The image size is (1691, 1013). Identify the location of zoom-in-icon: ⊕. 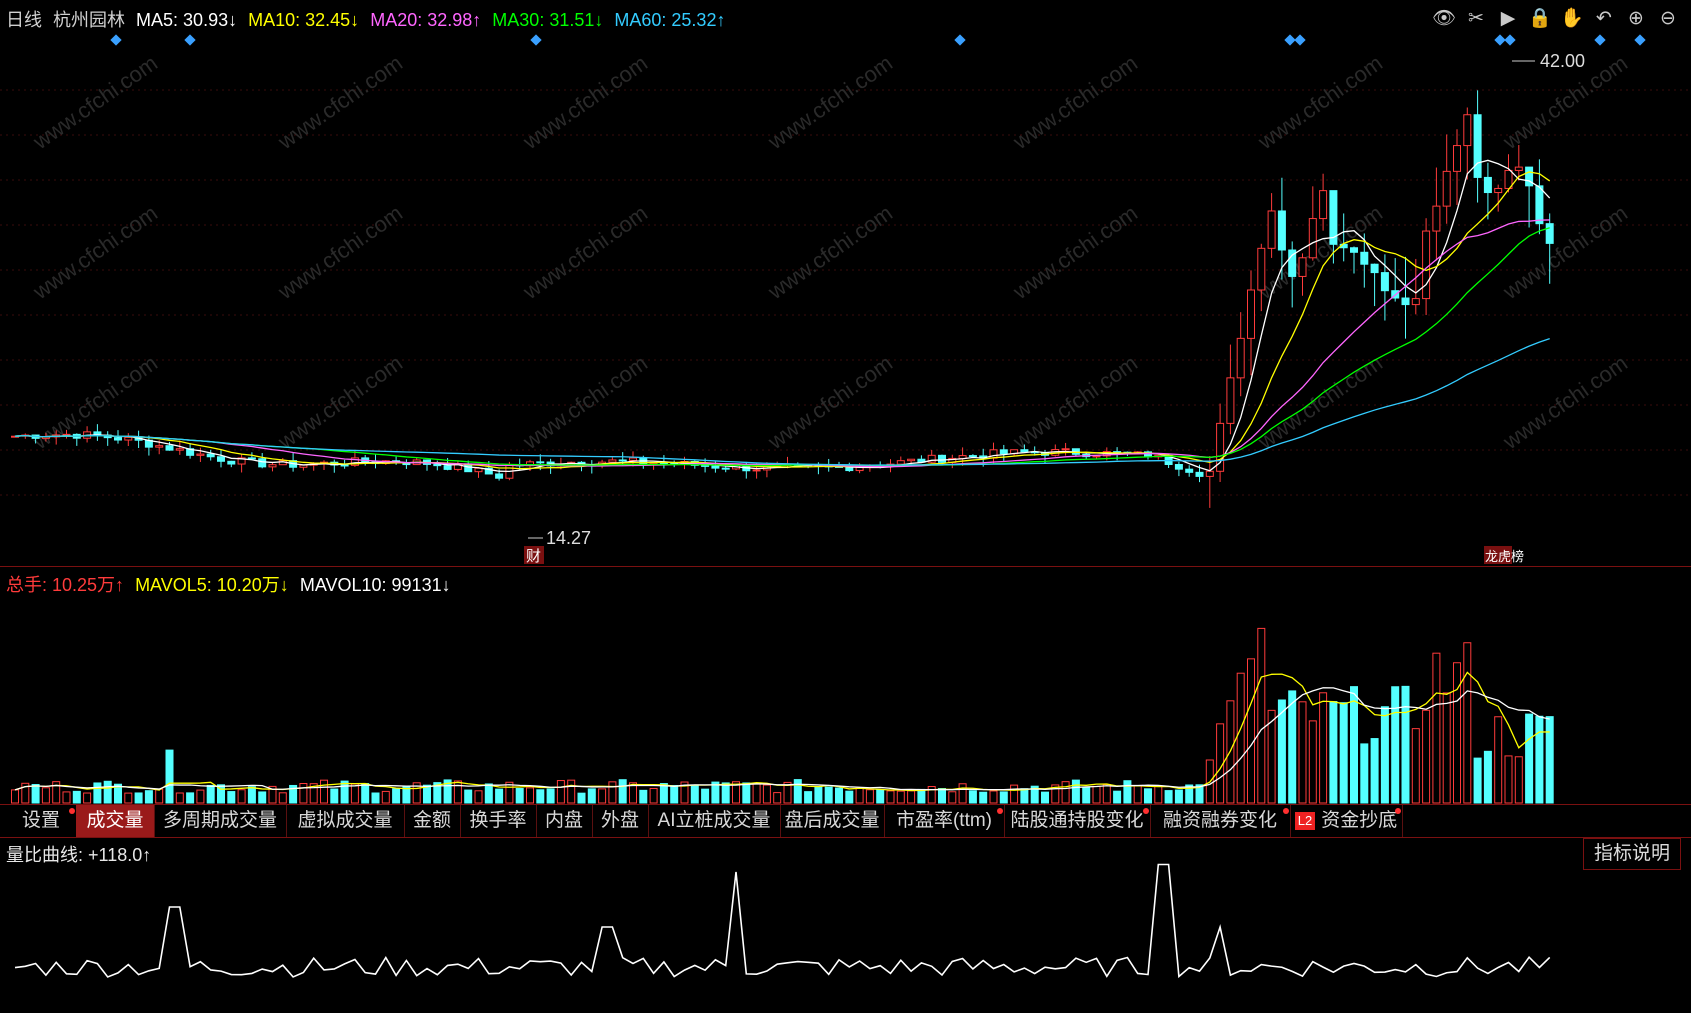
(1636, 19).